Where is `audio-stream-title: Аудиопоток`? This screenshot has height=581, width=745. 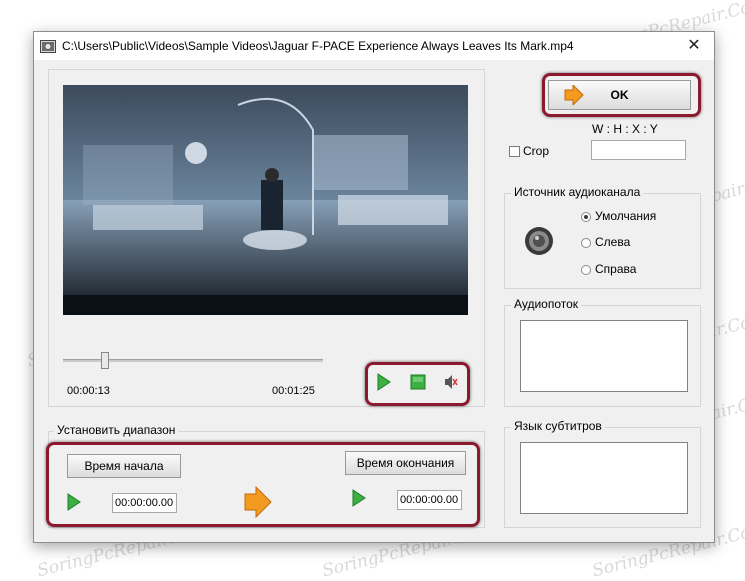
audio-stream-title: Аудиопоток is located at coordinates (546, 304).